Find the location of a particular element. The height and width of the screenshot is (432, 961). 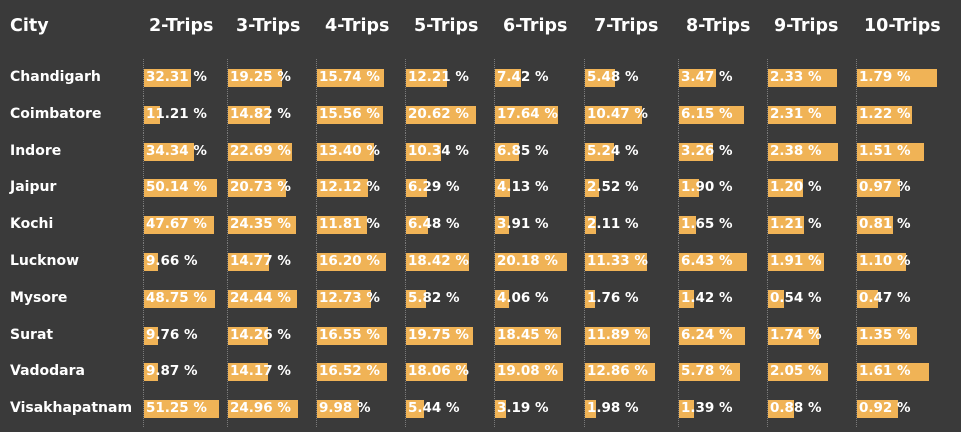

data-cell: 19.75 % is located at coordinates (446, 335).